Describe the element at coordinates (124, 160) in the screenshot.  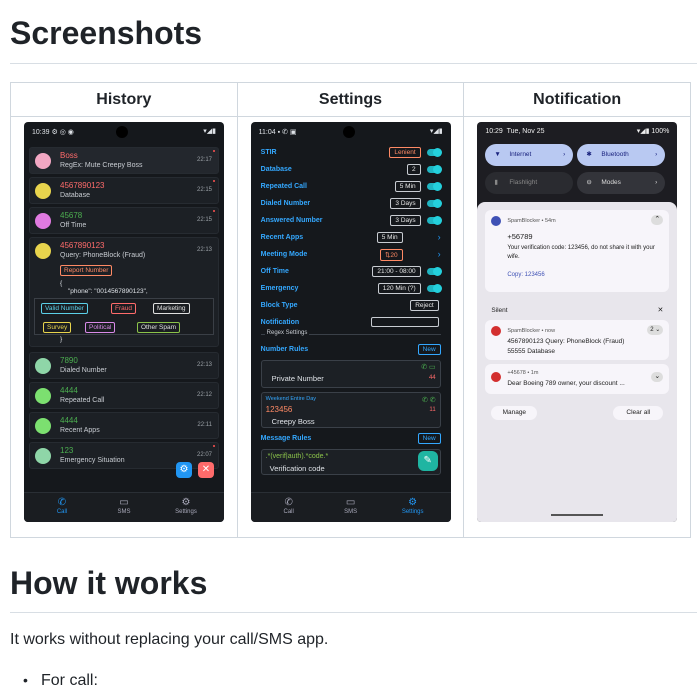
I see `history-row: Boss RegEx: Mute Creepy Boss 22:17` at that location.